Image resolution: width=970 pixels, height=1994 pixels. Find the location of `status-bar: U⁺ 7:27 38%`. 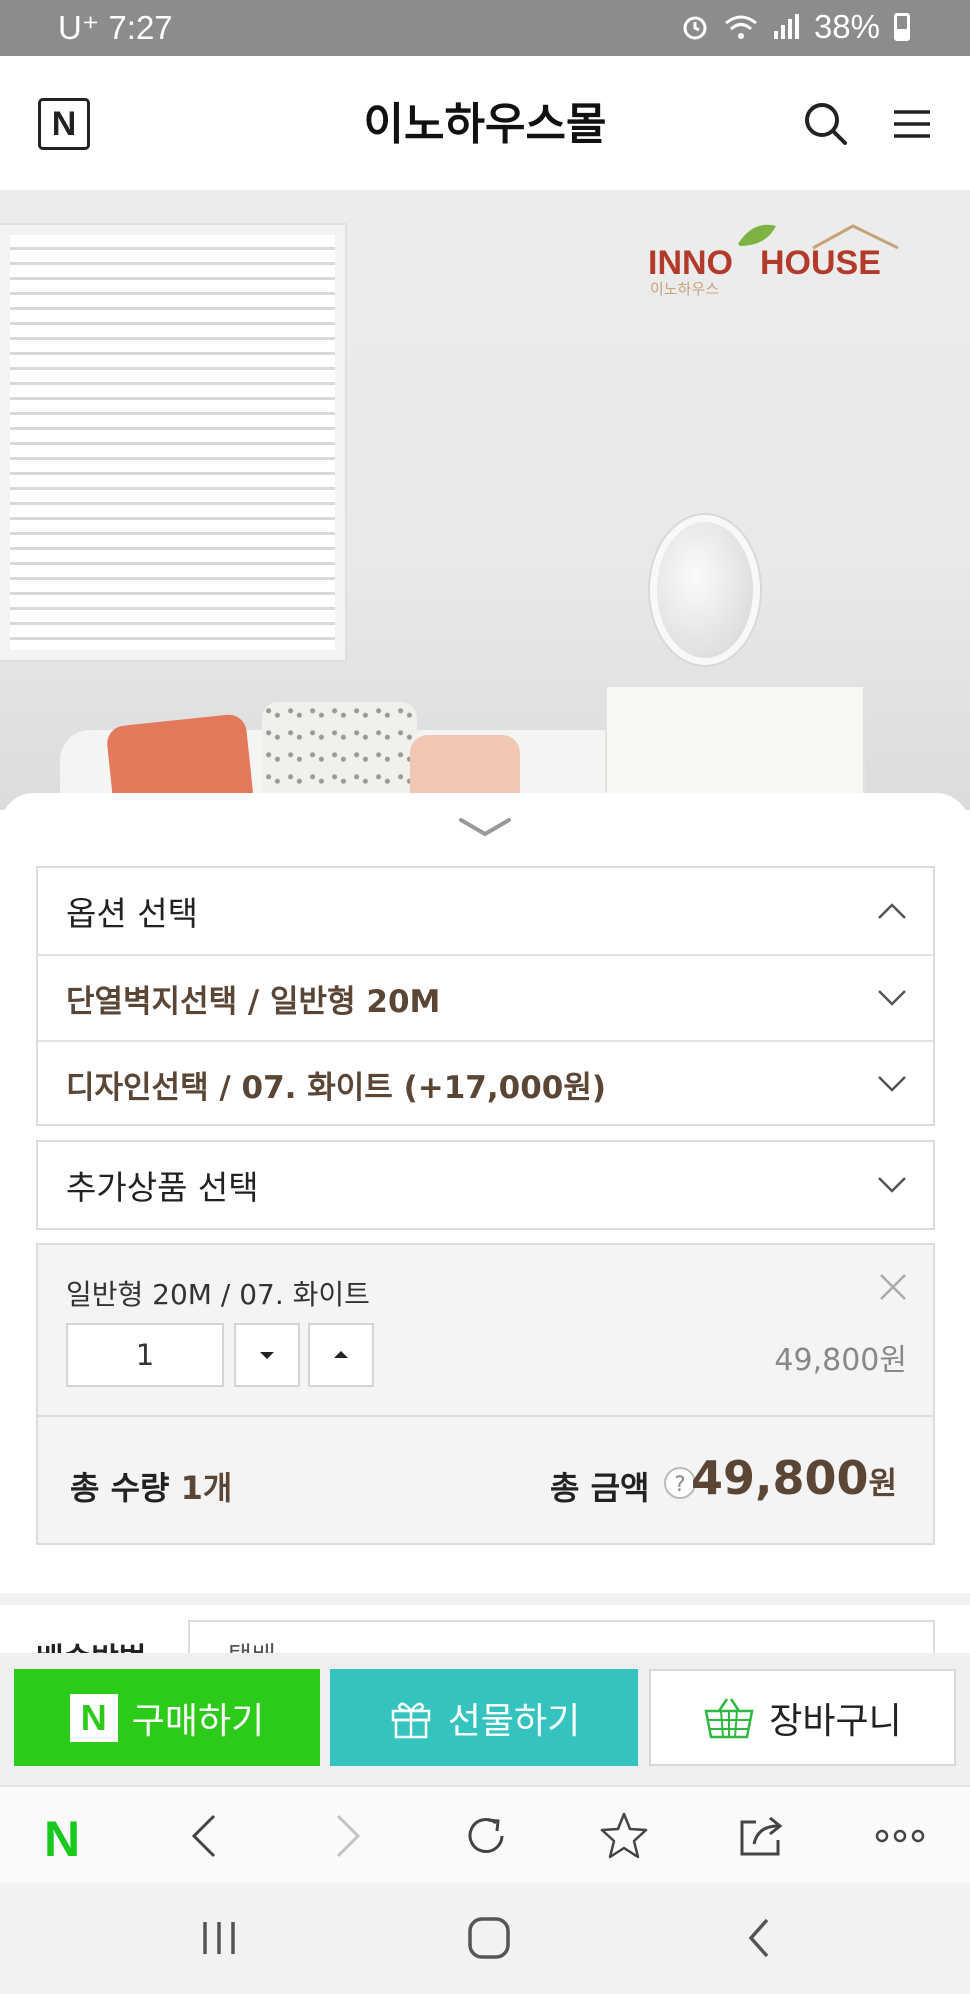

status-bar: U⁺ 7:27 38% is located at coordinates (485, 28).